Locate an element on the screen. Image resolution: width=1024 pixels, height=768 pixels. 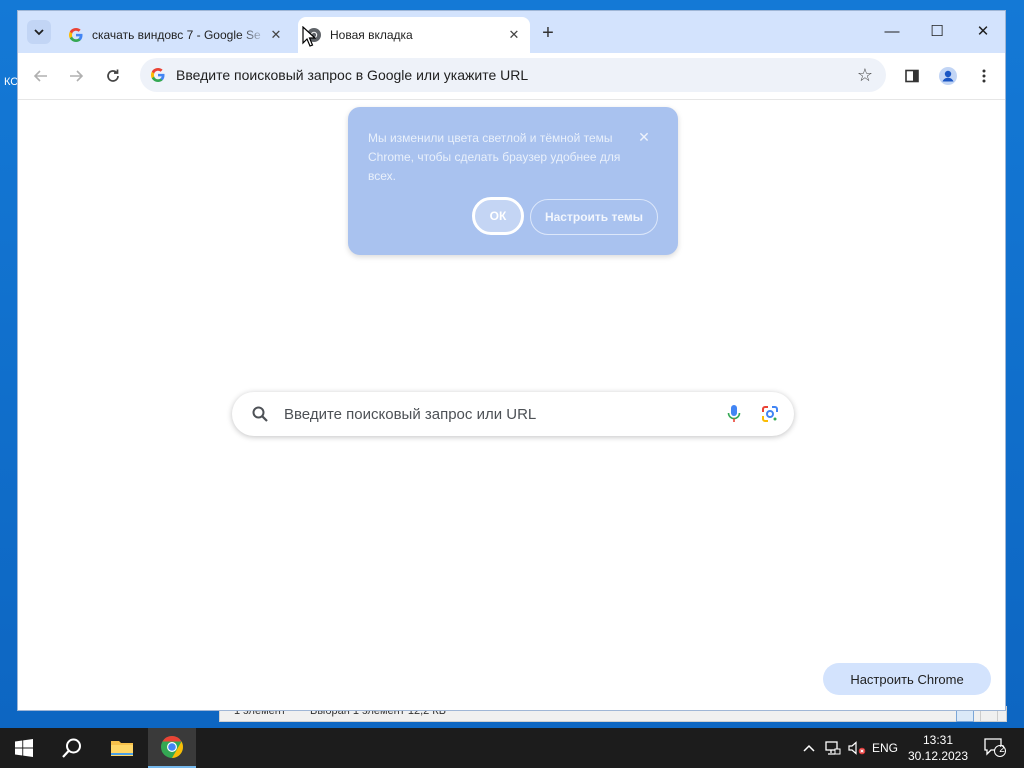
chevron-up-icon is located at coordinates (809, 748).